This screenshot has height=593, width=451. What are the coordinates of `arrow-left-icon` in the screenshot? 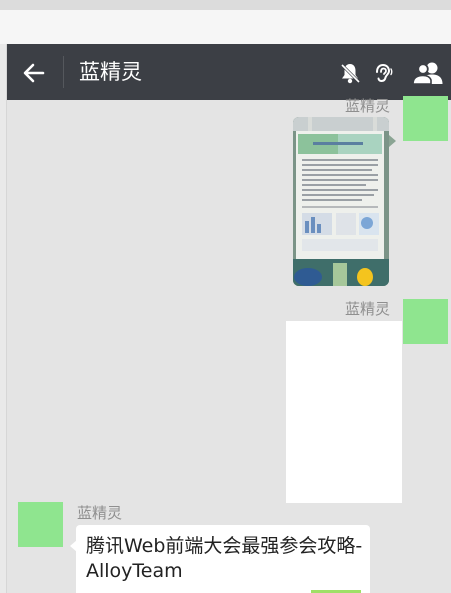 It's located at (34, 73).